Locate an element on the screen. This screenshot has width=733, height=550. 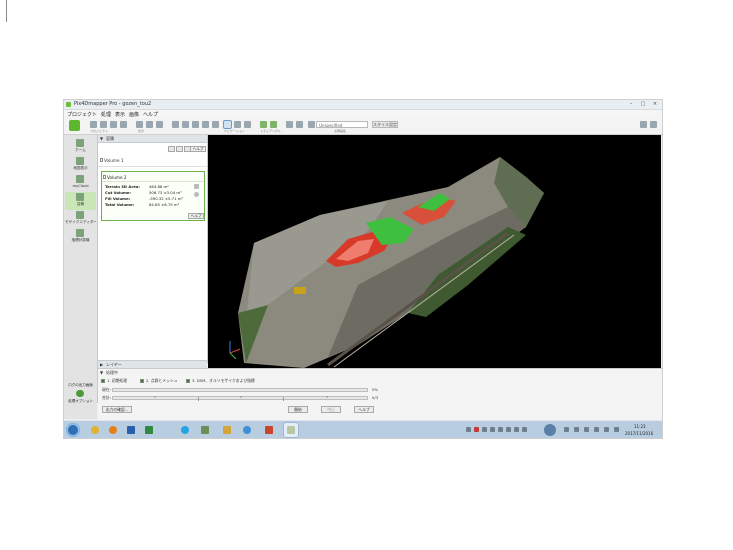
minimize-button: – is located at coordinates (631, 104).